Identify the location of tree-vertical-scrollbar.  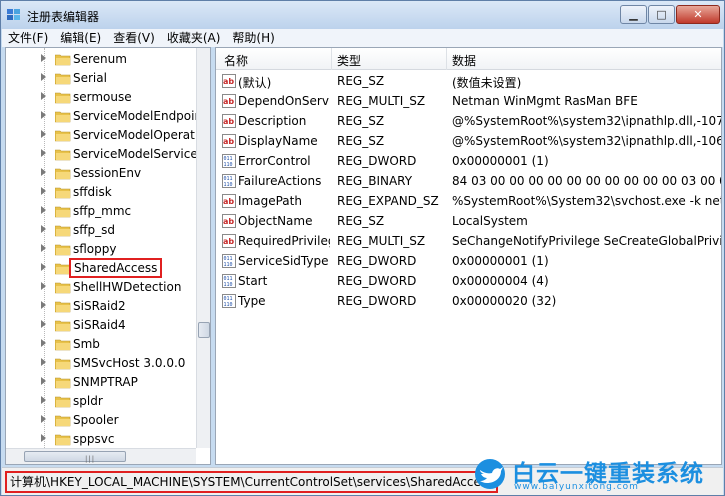
(203, 248).